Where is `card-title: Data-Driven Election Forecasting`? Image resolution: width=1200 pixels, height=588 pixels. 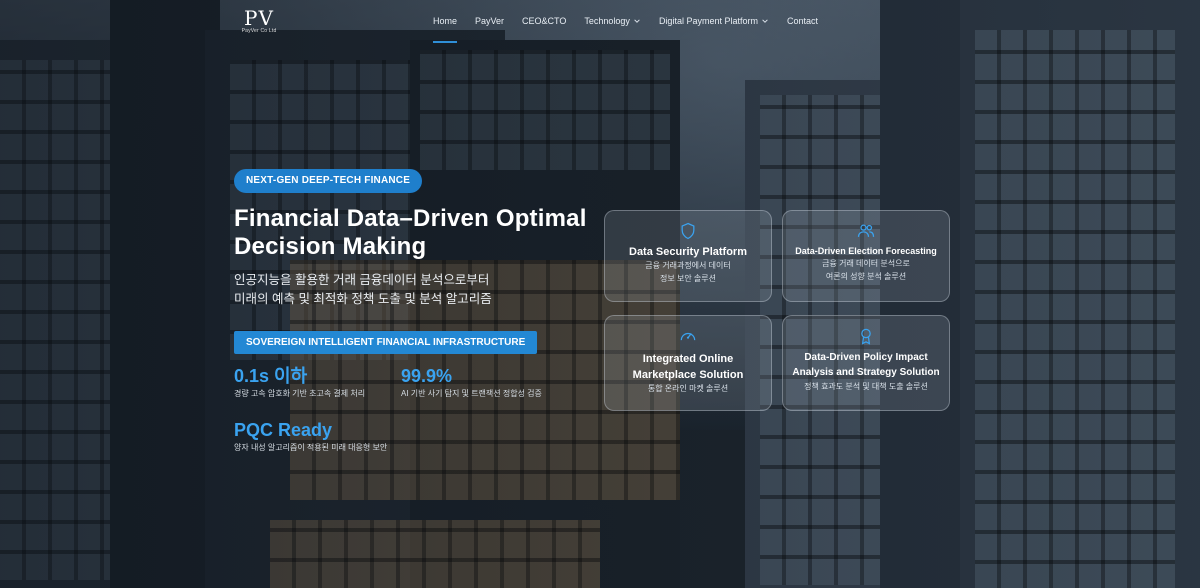 card-title: Data-Driven Election Forecasting is located at coordinates (866, 251).